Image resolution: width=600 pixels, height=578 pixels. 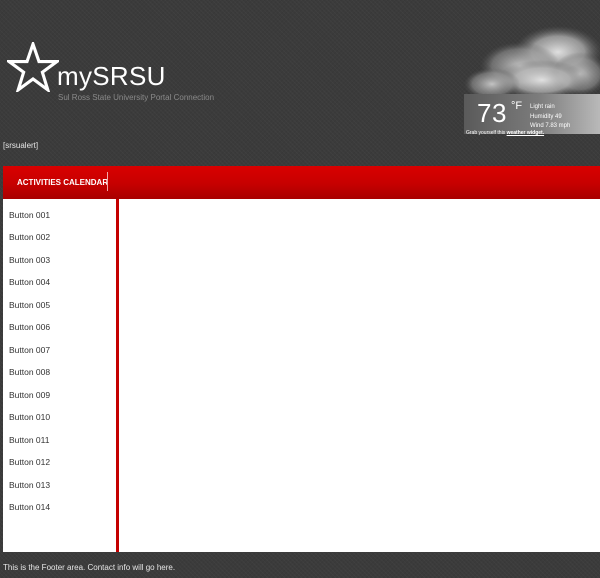 I want to click on sidebar-button-009: Button 009, so click(x=29, y=395).